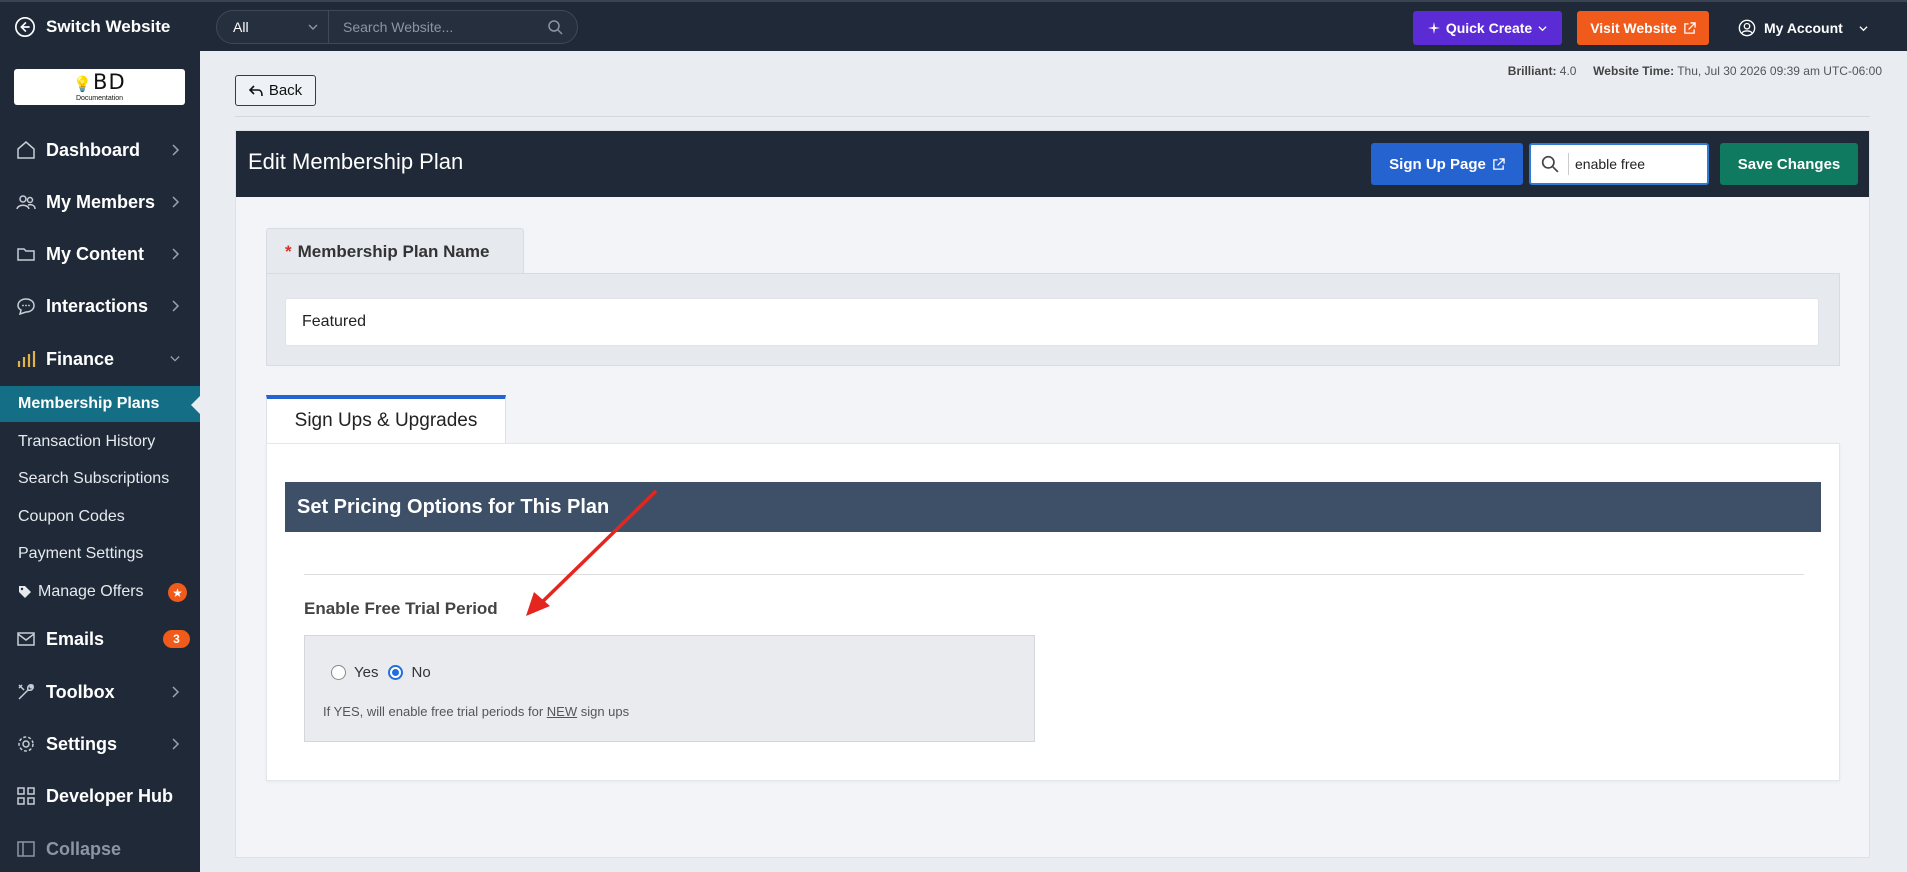  I want to click on star-badge: ★, so click(177, 592).